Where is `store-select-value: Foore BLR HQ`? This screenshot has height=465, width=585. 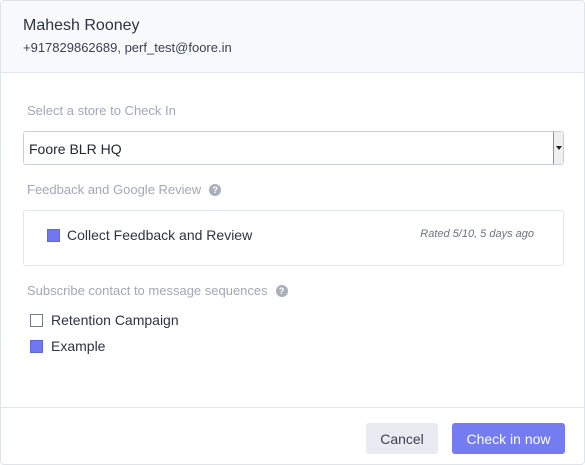 store-select-value: Foore BLR HQ is located at coordinates (75, 149).